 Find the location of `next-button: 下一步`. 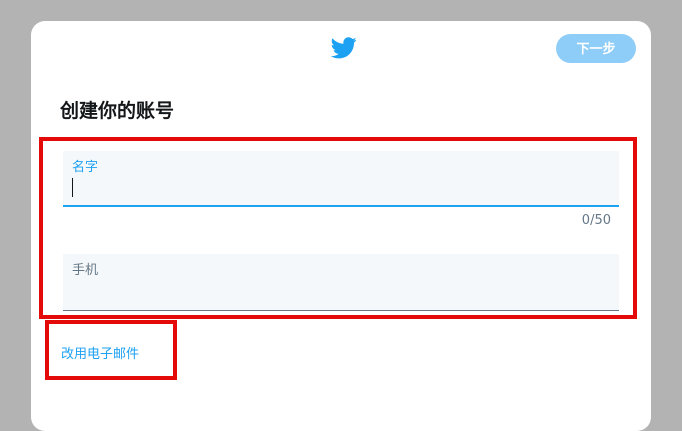

next-button: 下一步 is located at coordinates (596, 48).